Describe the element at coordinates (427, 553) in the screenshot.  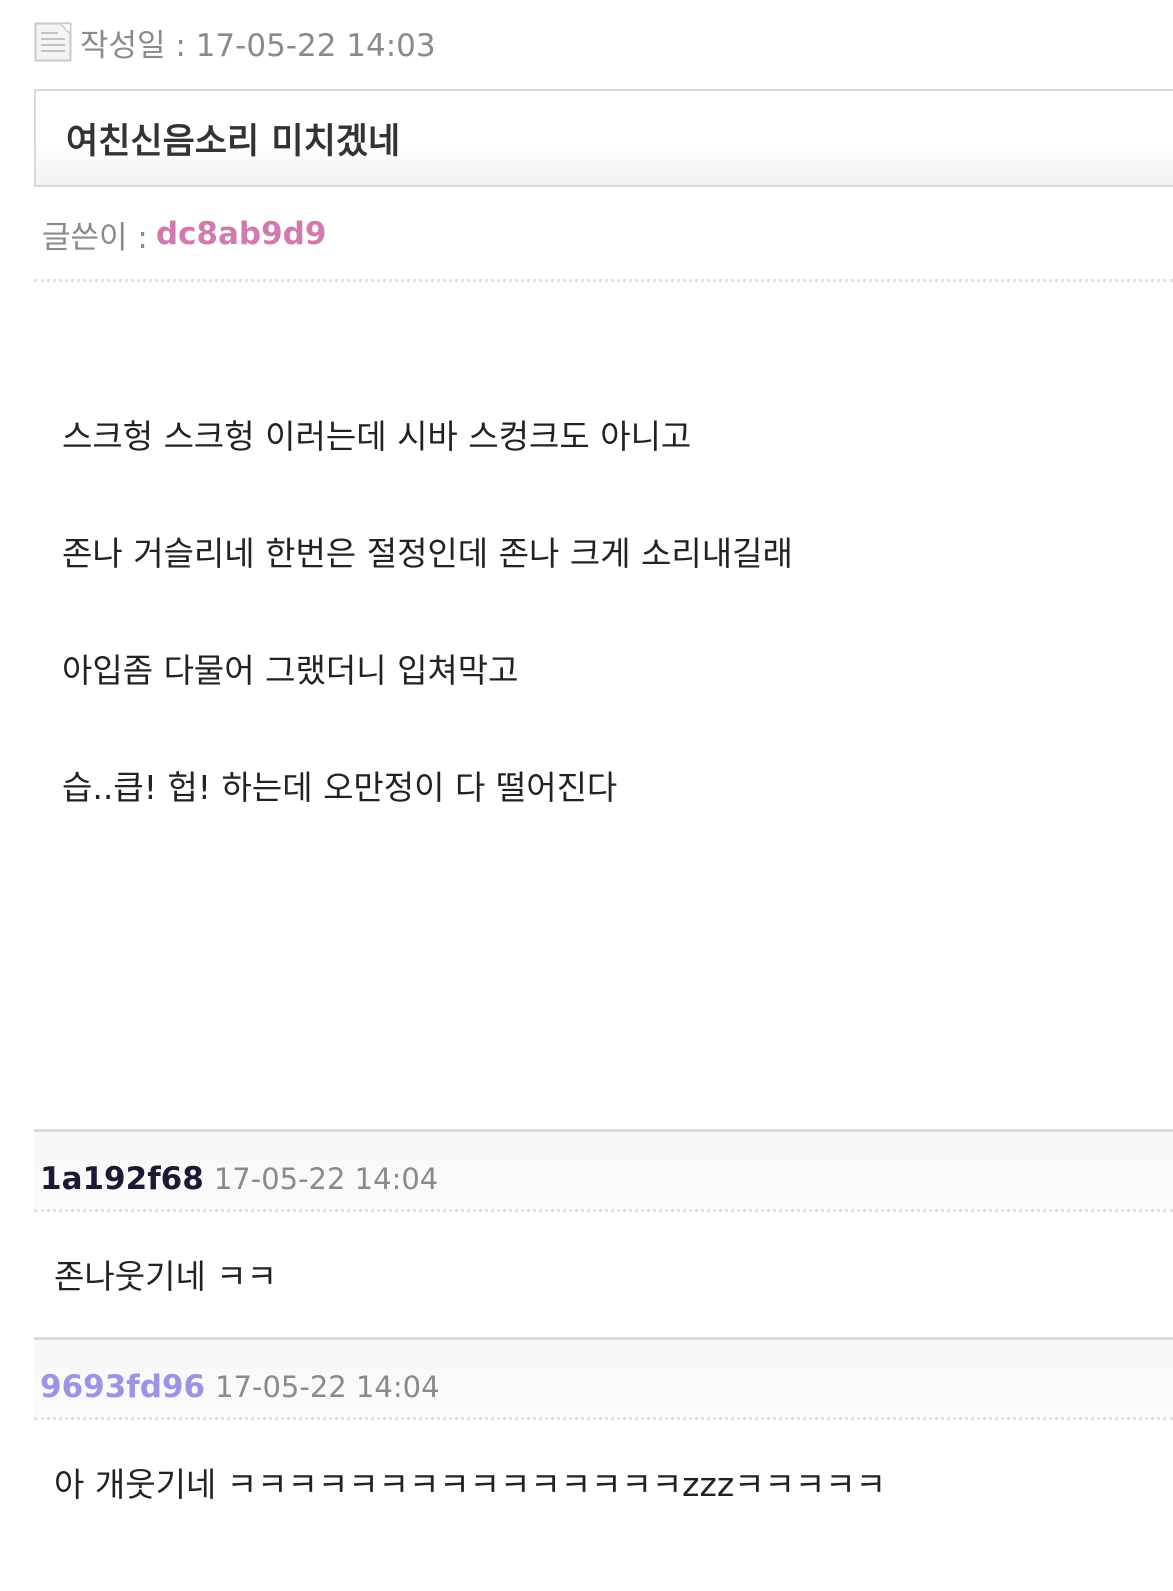
I see `post-body-line: 존나 거슬리네 한번은 절정인데 존나 크게 소리내길래` at that location.